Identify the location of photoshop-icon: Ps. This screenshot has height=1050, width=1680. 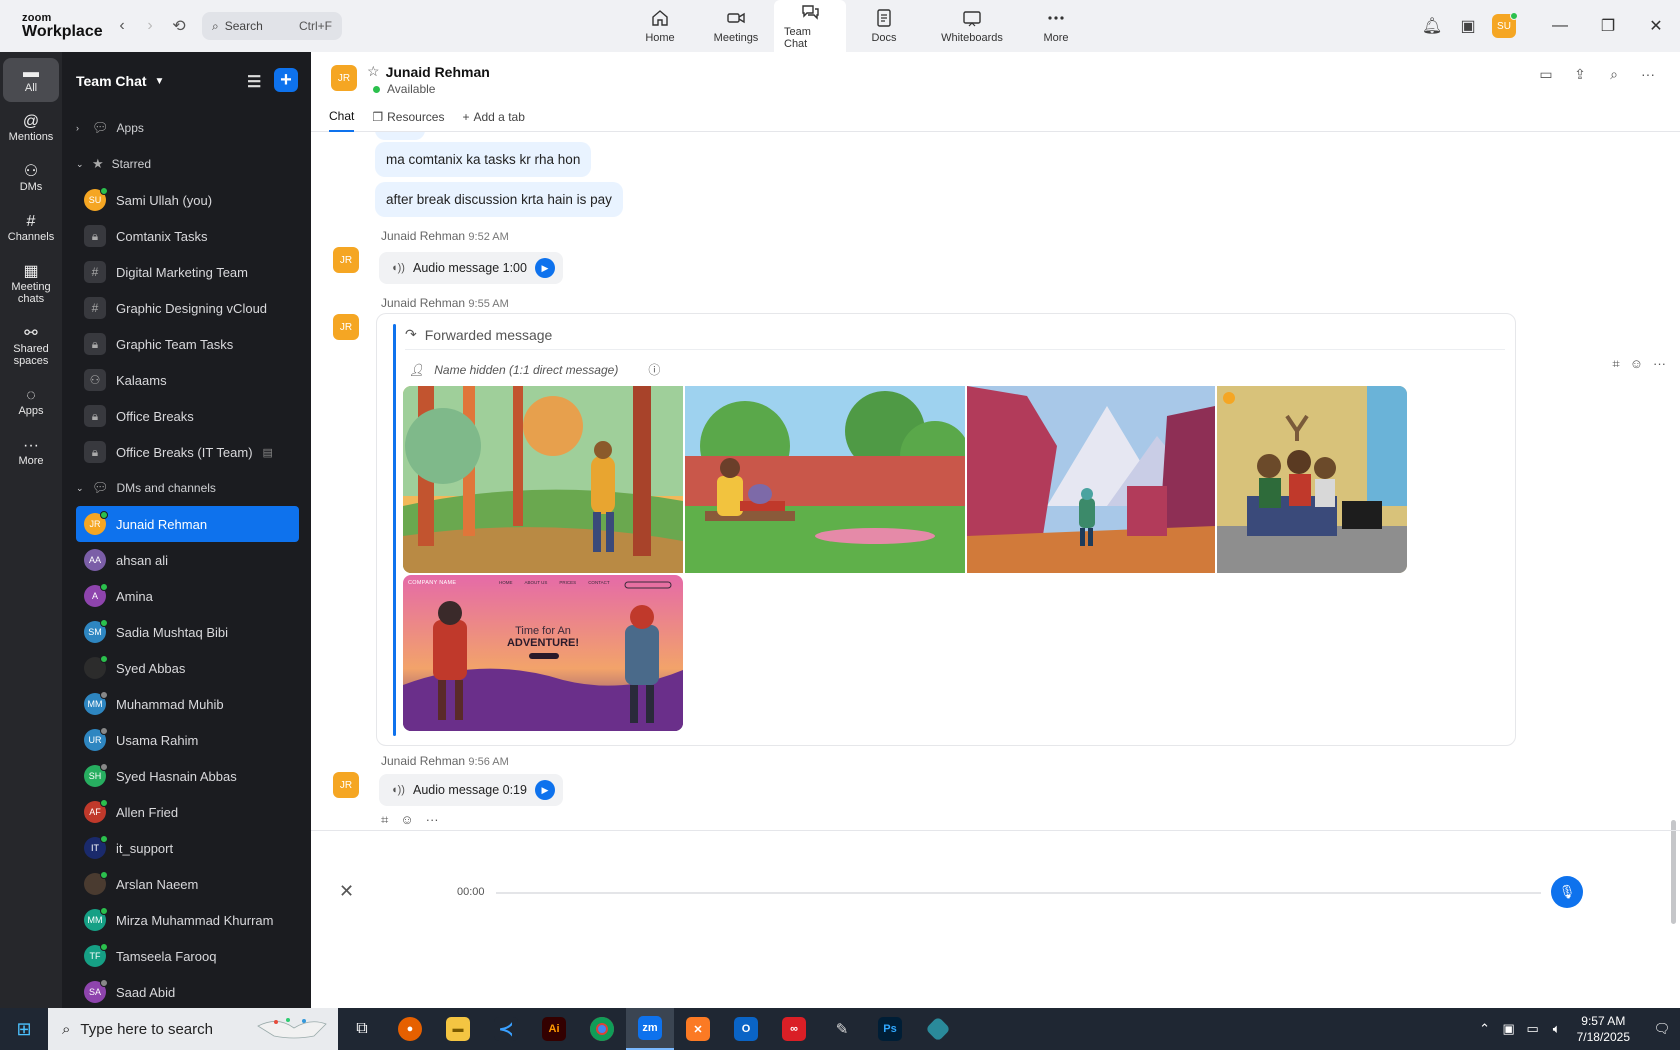
(890, 1029).